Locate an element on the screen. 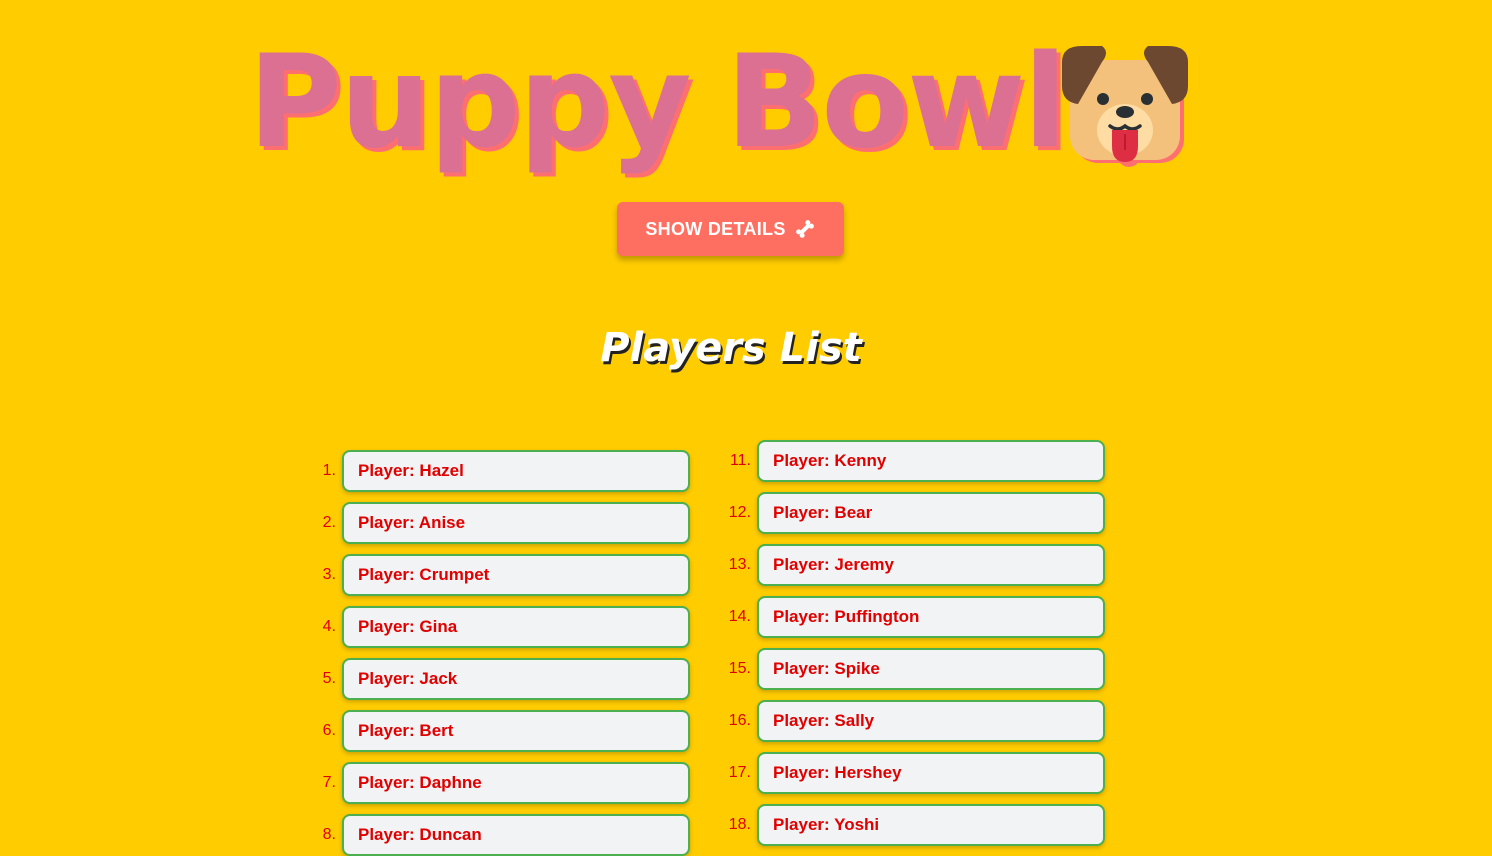 The image size is (1492, 856). list-item: 6. Player: Bert is located at coordinates (495, 731).